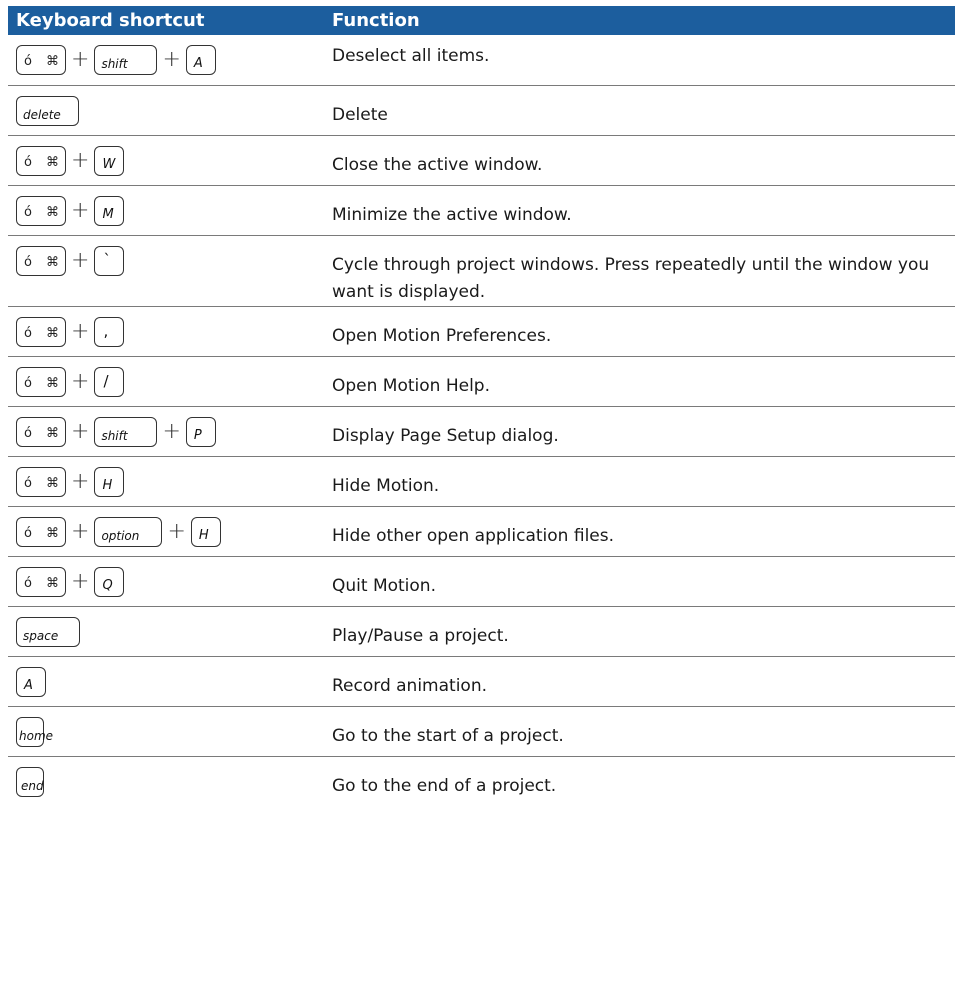 The image size is (955, 984). Describe the element at coordinates (109, 260) in the screenshot. I see `grave-key: `` at that location.